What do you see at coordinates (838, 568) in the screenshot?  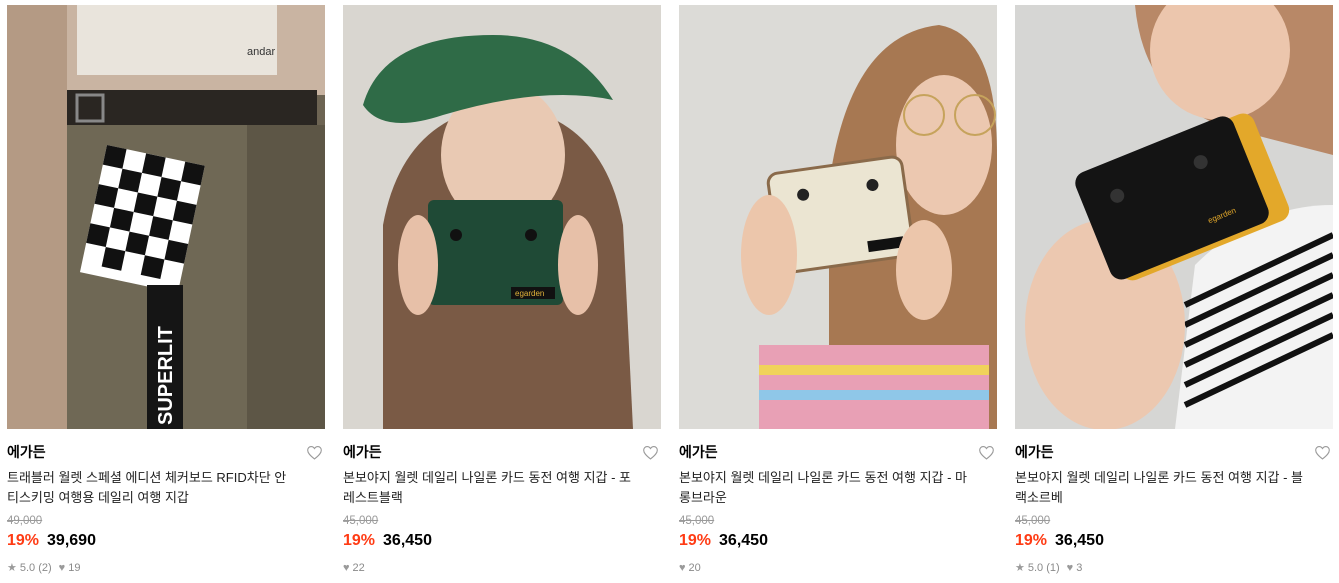 I see `product-meta: ♥ 20` at bounding box center [838, 568].